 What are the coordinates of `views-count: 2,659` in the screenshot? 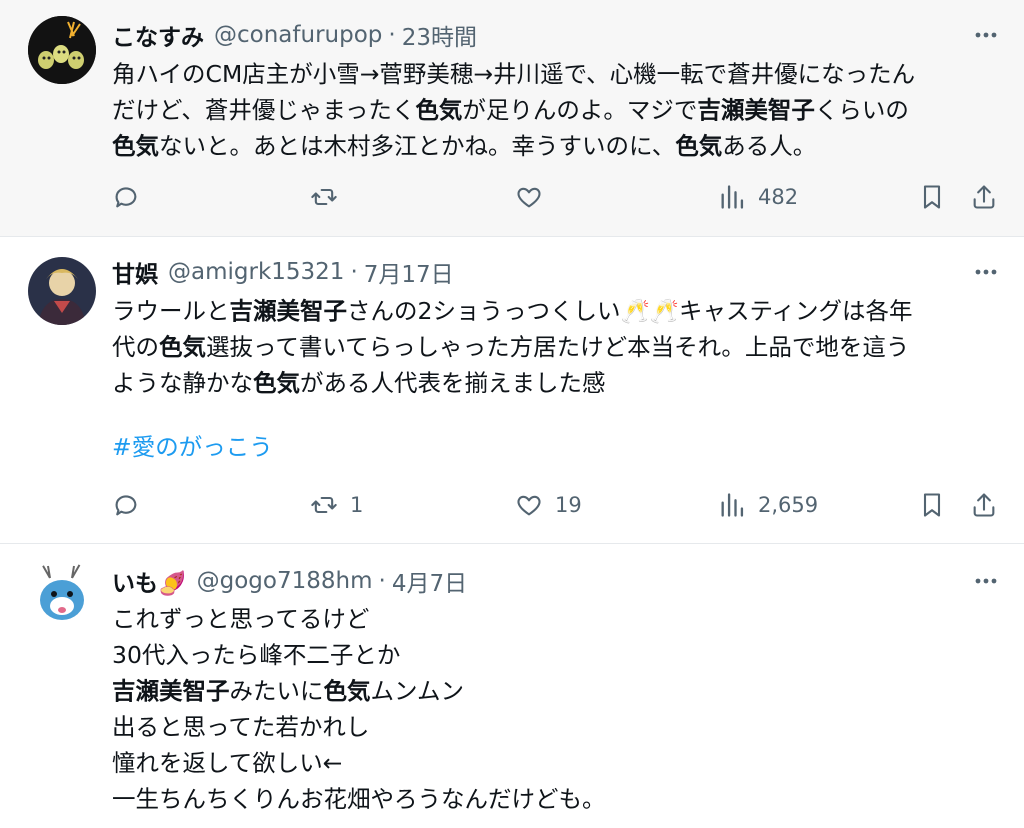 It's located at (788, 505).